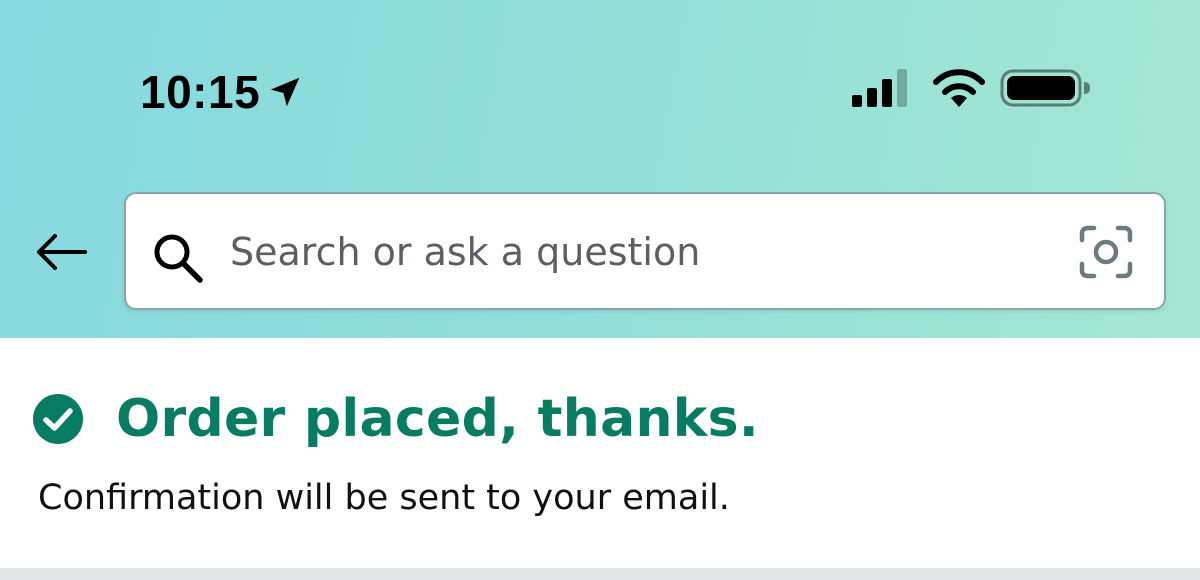 The width and height of the screenshot is (1200, 580). I want to click on status-icons, so click(971, 88).